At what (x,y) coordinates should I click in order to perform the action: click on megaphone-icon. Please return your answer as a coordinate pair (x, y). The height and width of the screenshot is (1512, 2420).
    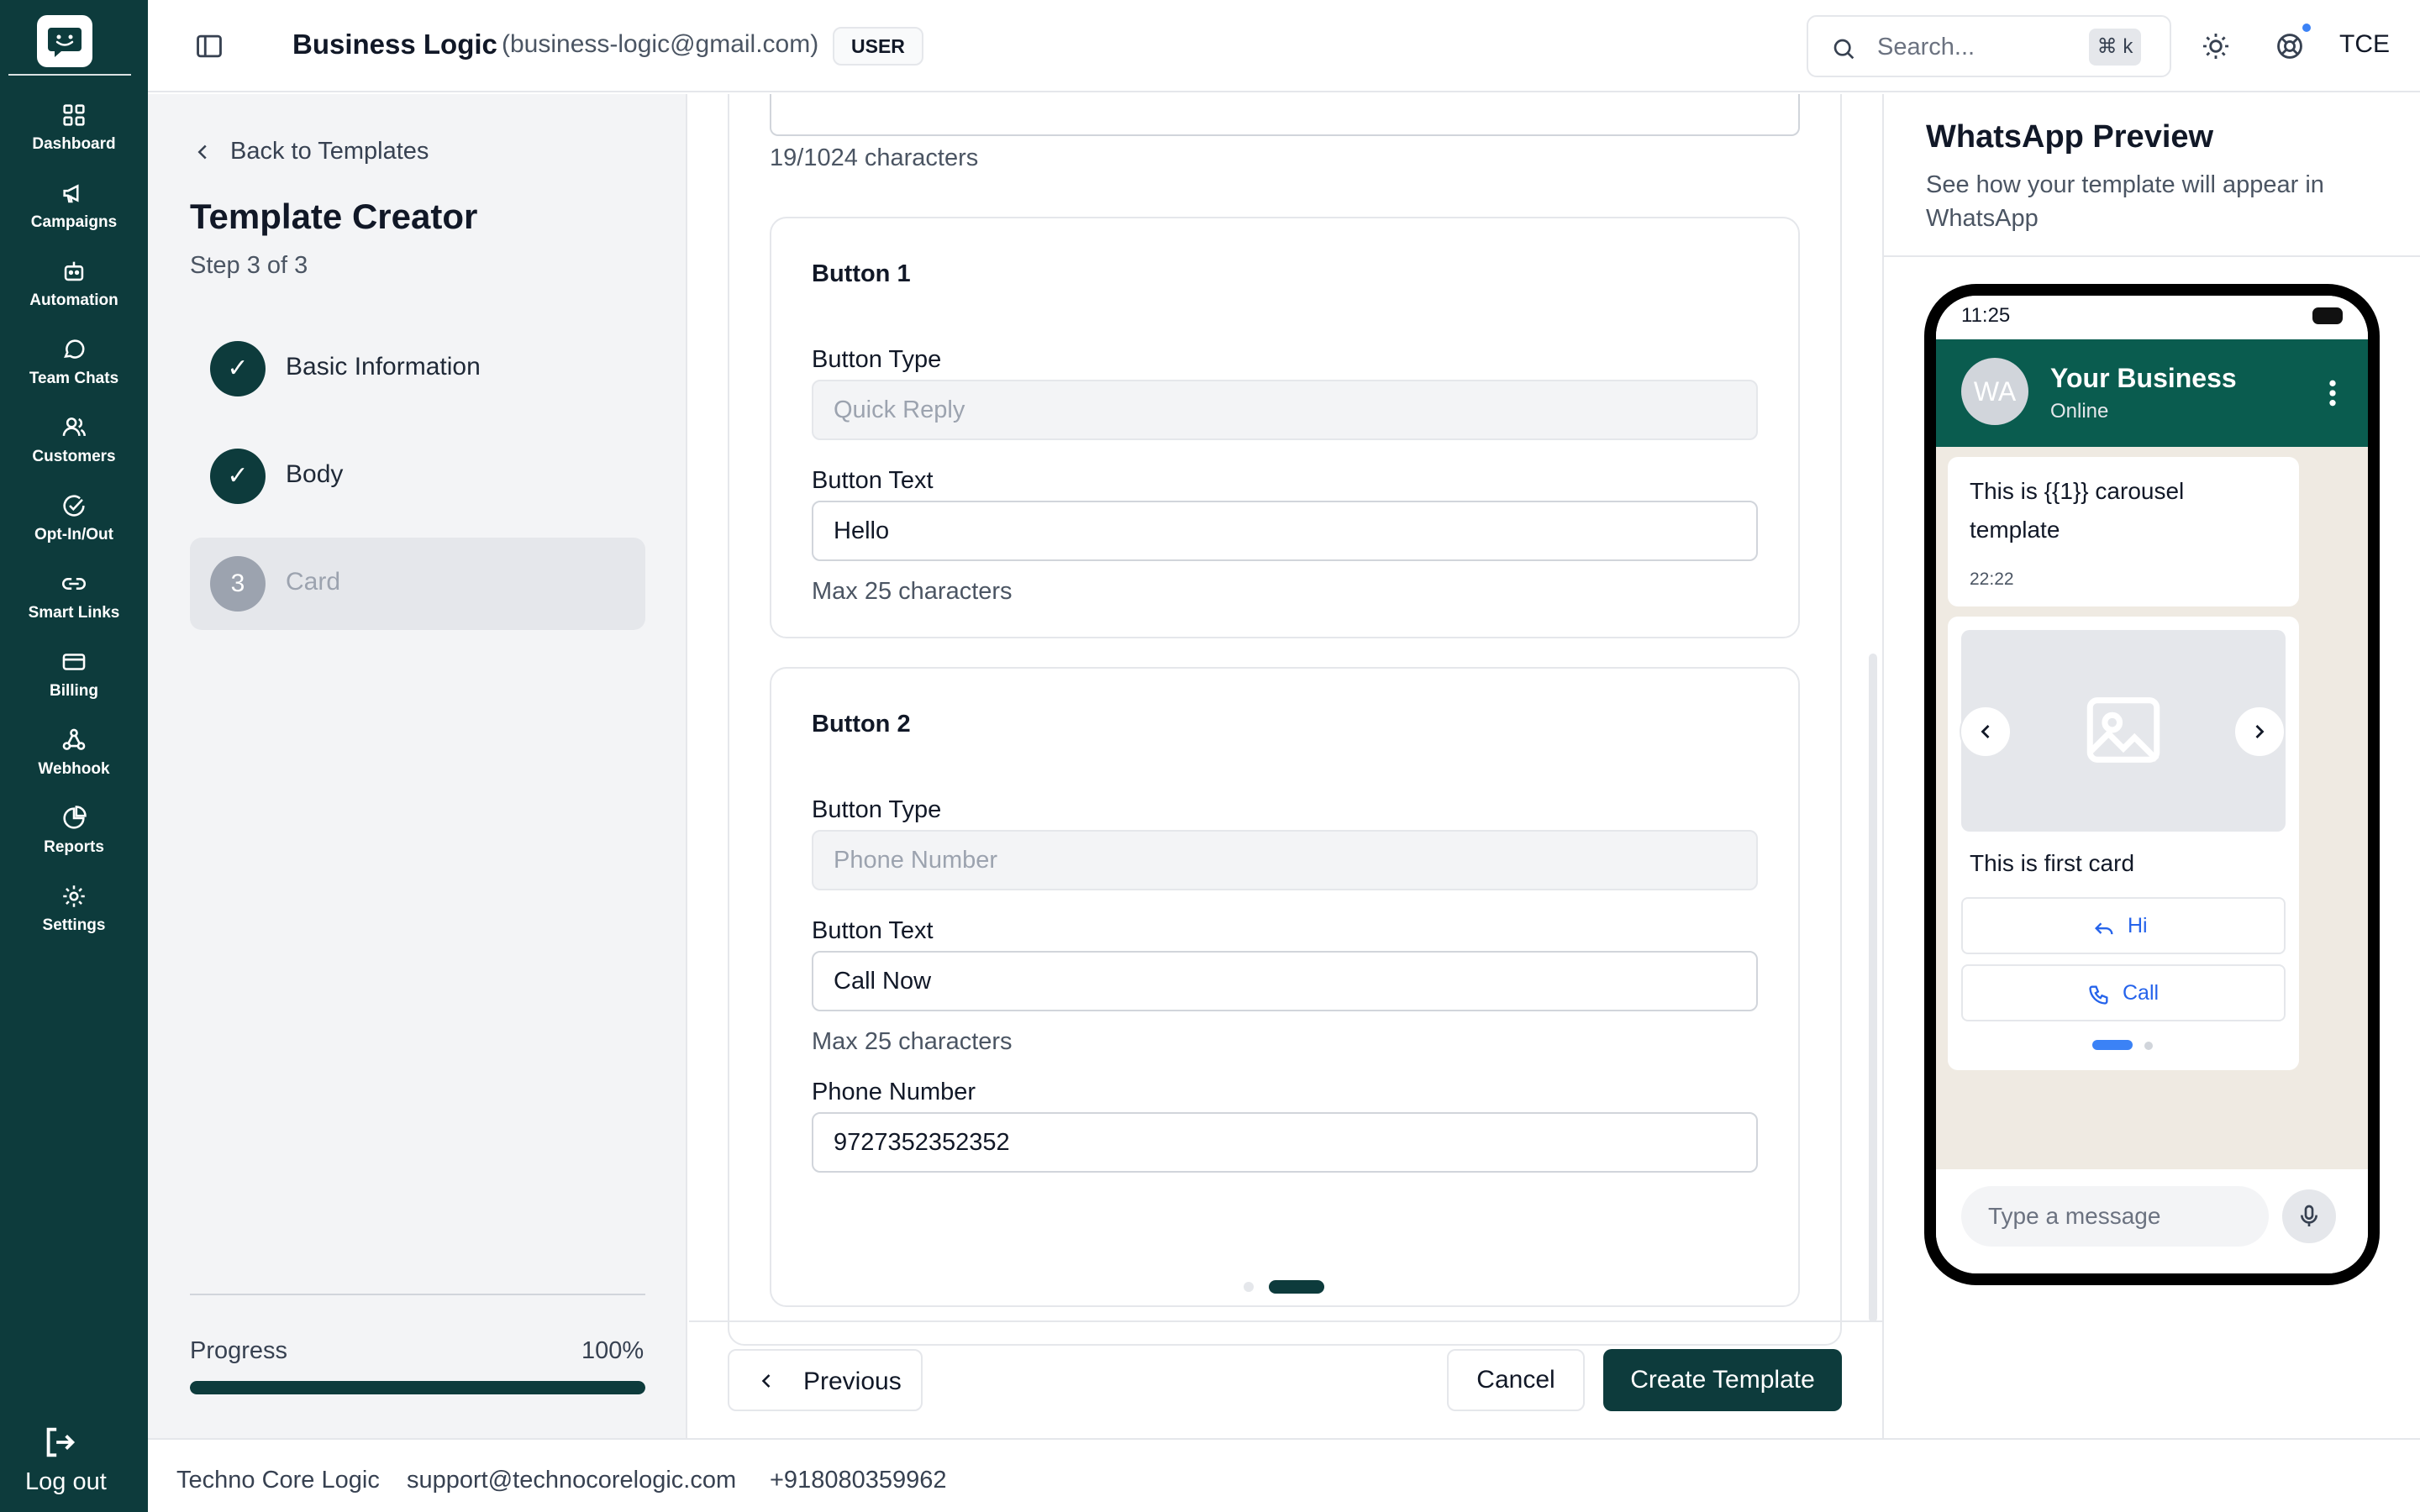
    Looking at the image, I should click on (71, 193).